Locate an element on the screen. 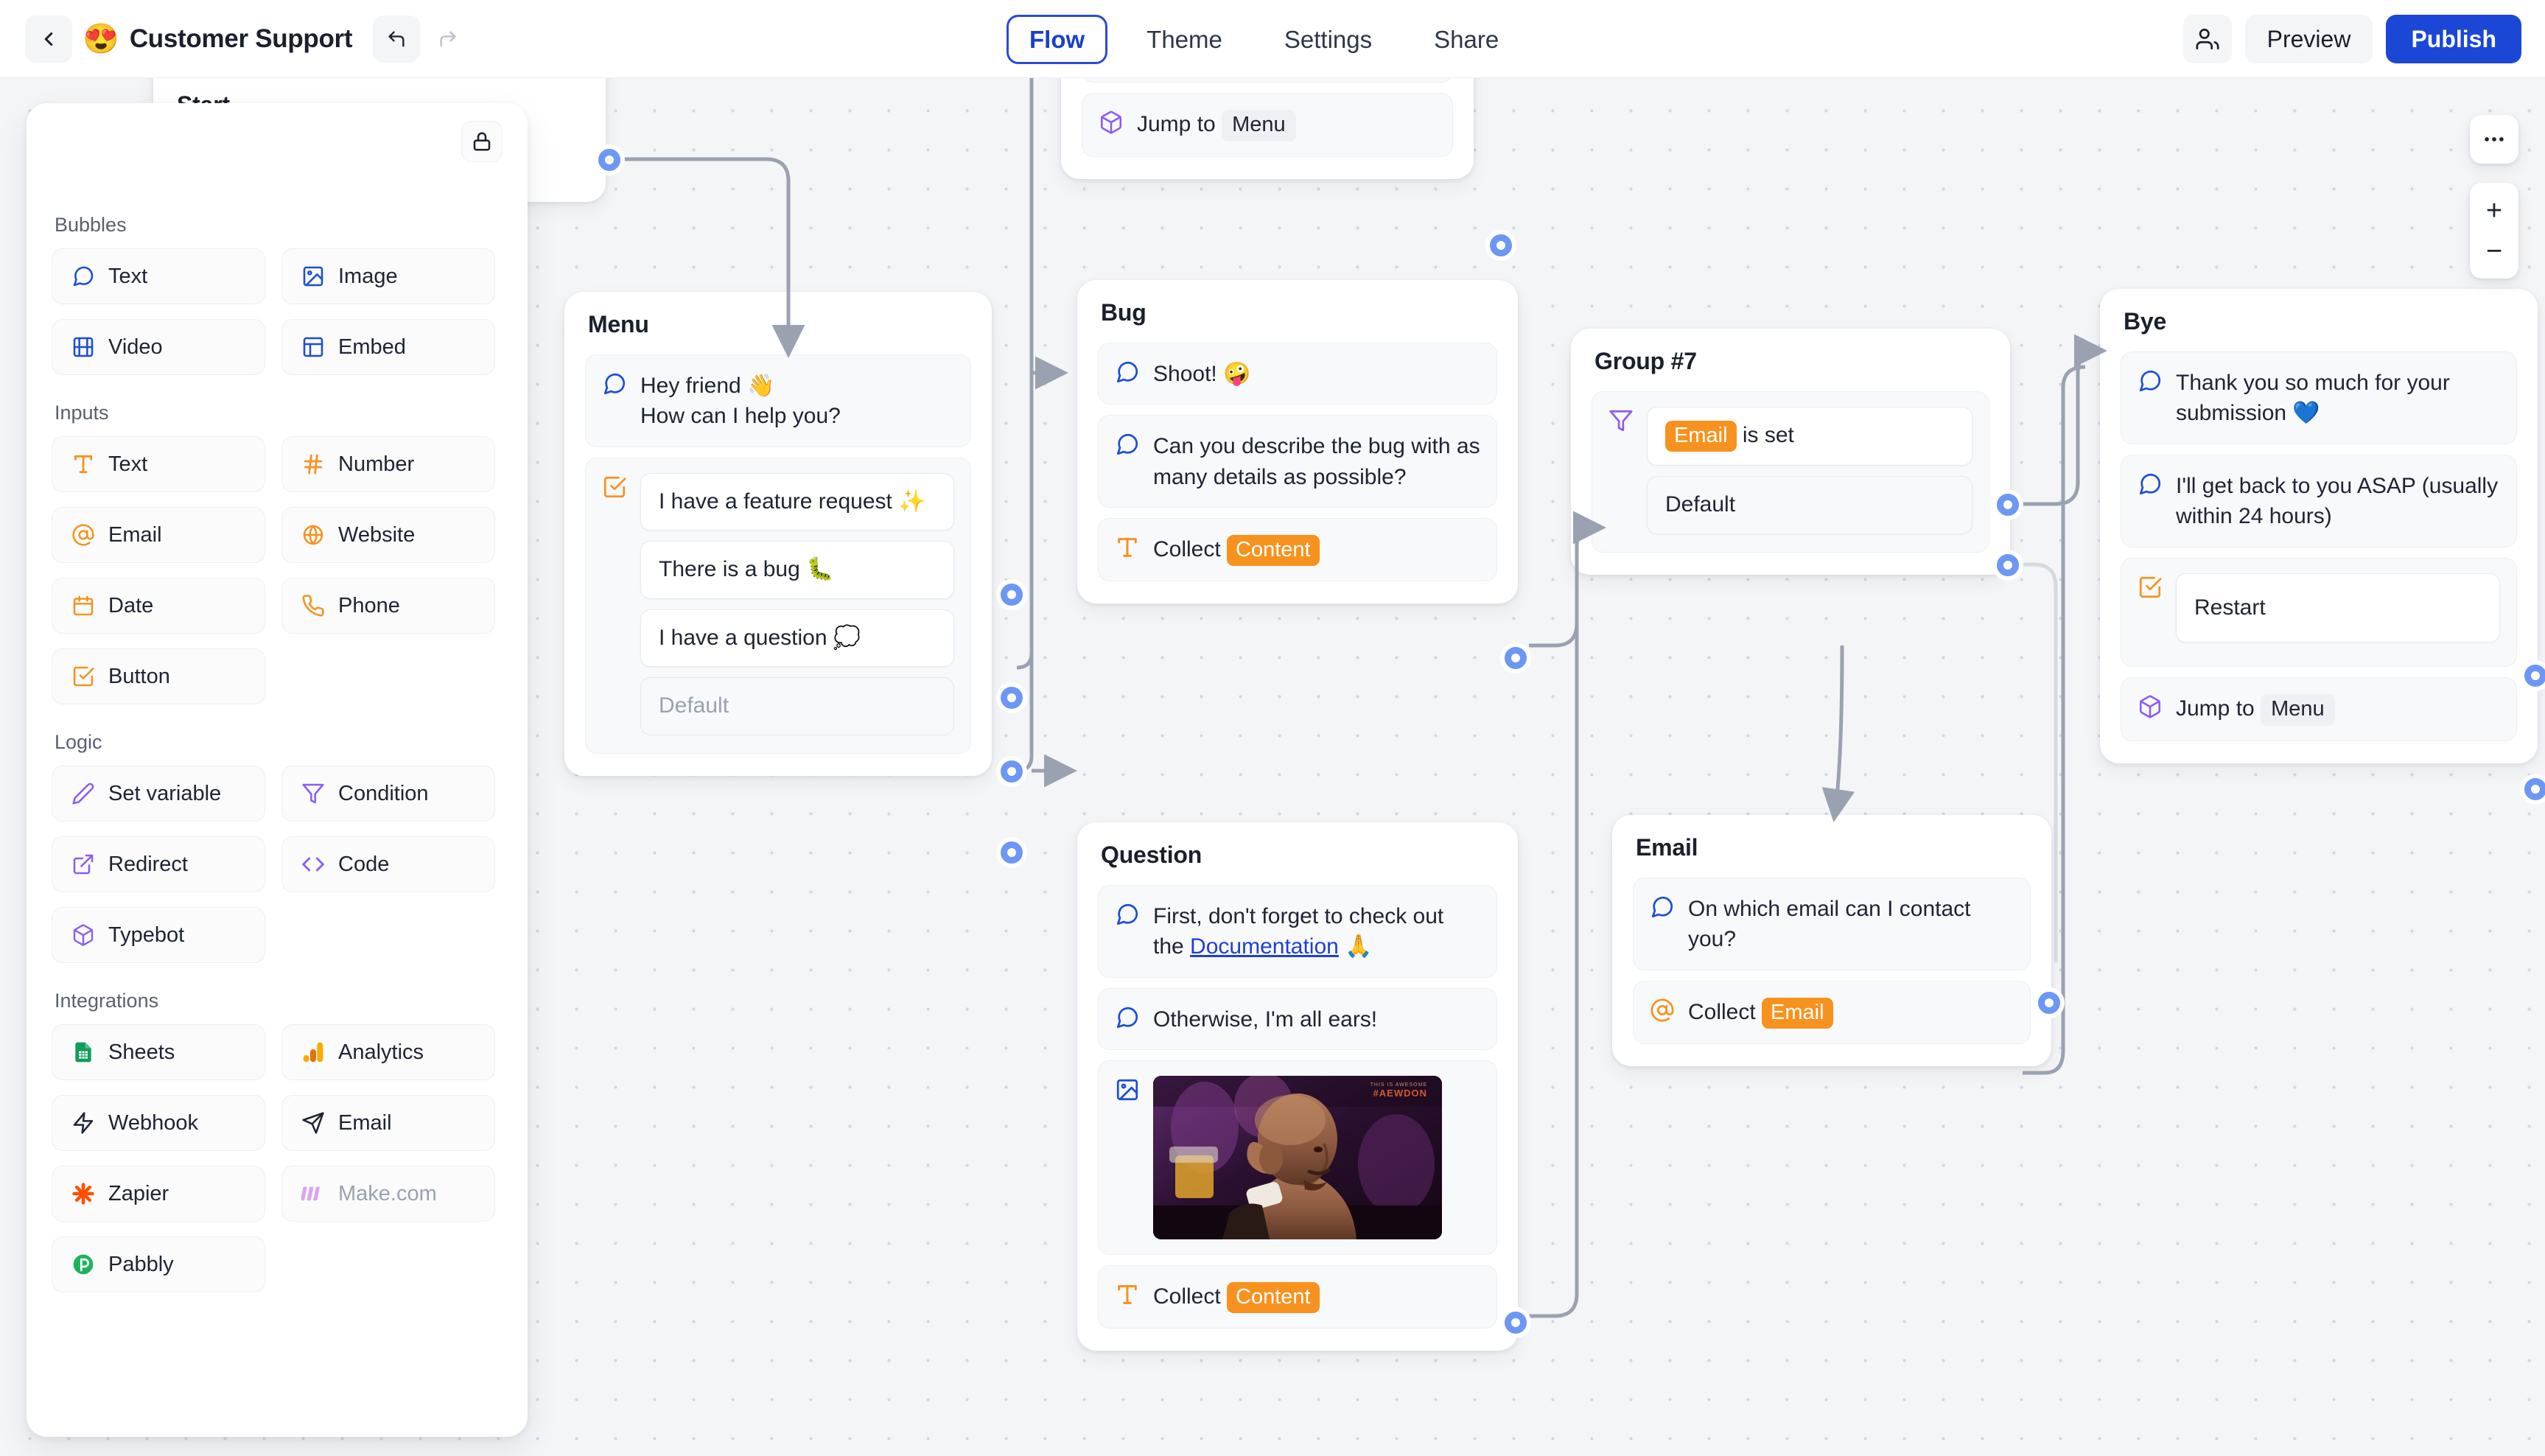  handle-bye-jump is located at coordinates (2534, 789).